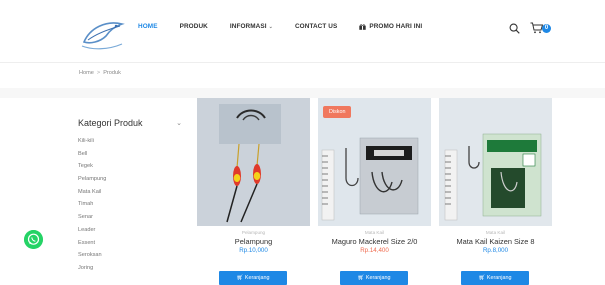  What do you see at coordinates (396, 26) in the screenshot?
I see `nav-promo-label: PROMO HARI INI` at bounding box center [396, 26].